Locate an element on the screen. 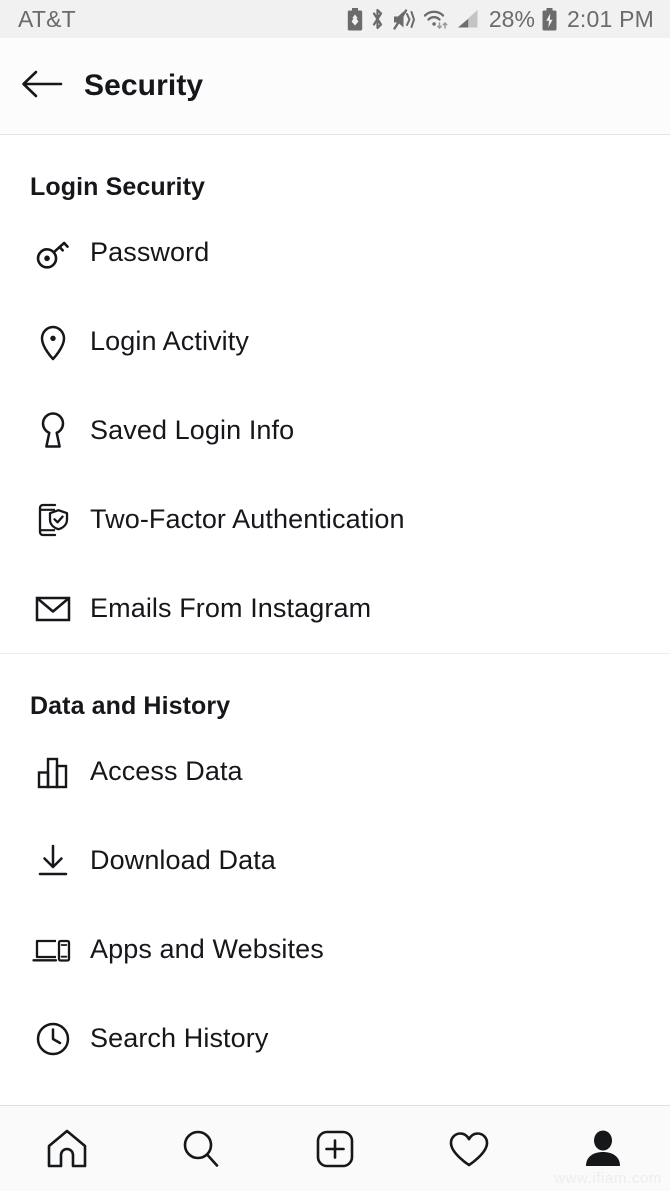  phone-shield-check-icon is located at coordinates (53, 520).